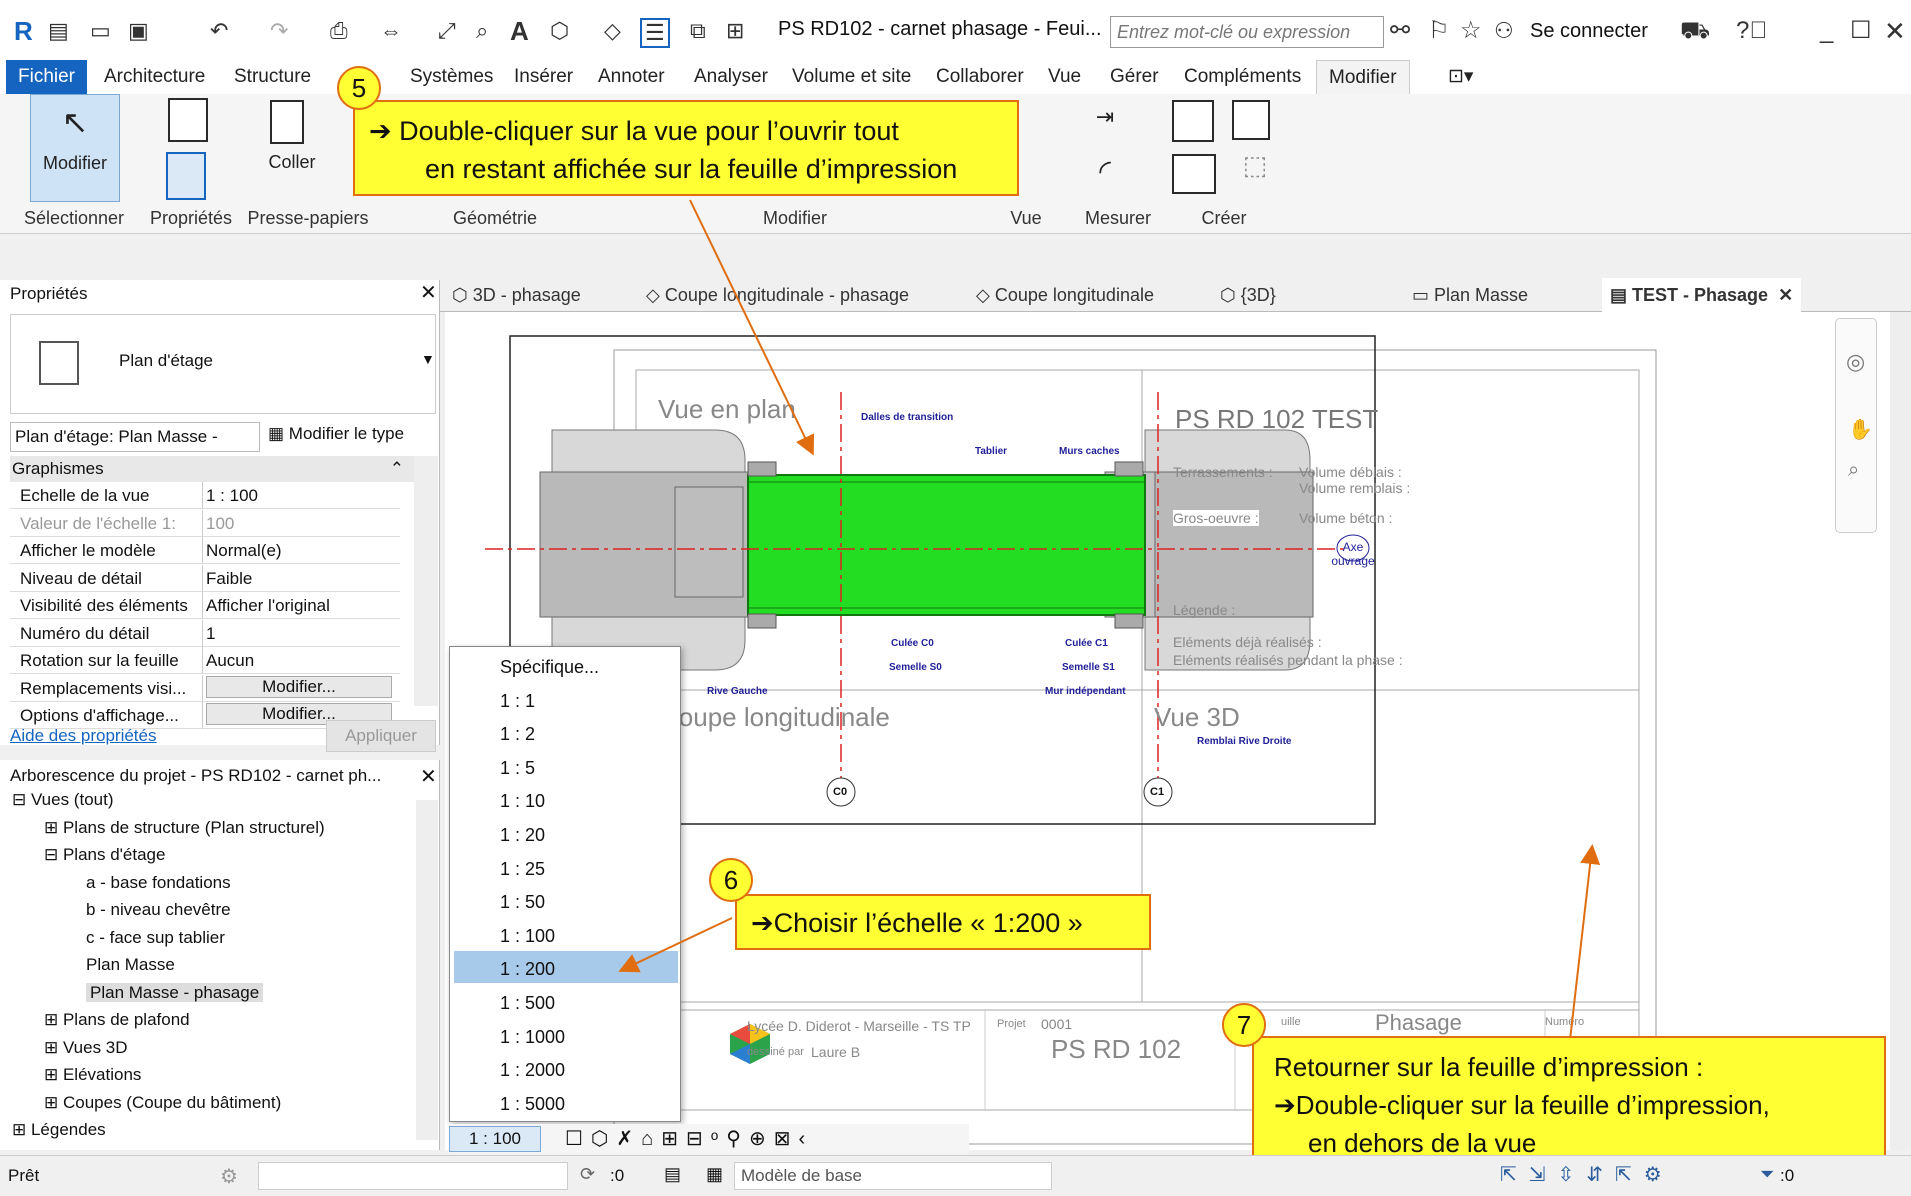 This screenshot has height=1196, width=1911. Describe the element at coordinates (655, 33) in the screenshot. I see `thin-lines-icon: ☰` at that location.